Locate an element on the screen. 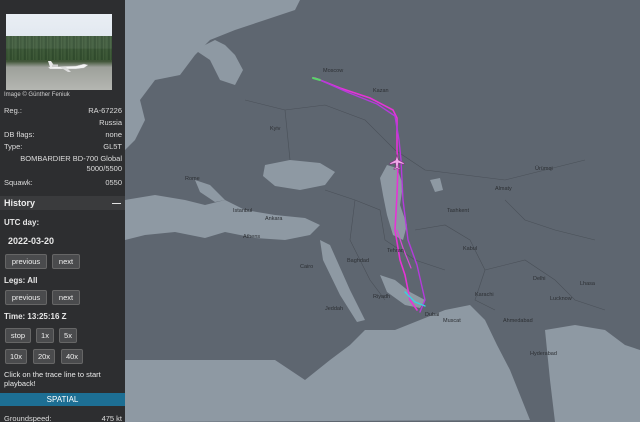 The image size is (640, 422). collapse-icon: — is located at coordinates (116, 203).